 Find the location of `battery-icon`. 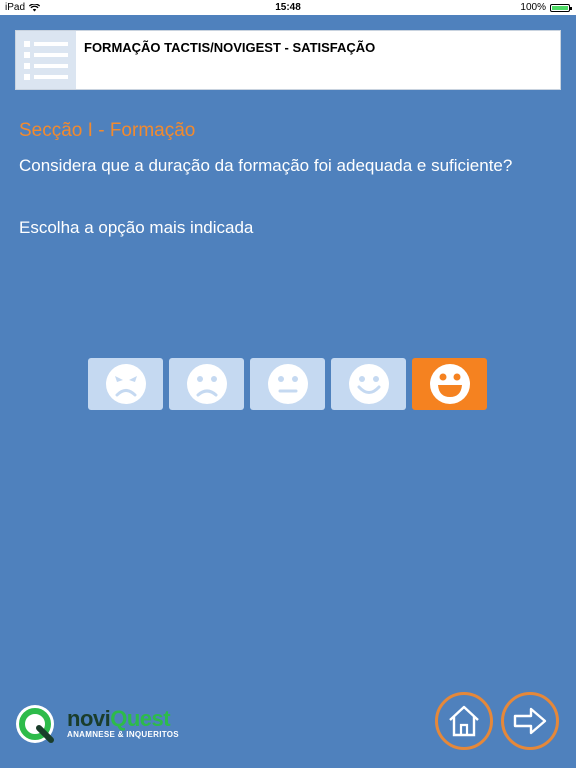

battery-icon is located at coordinates (561, 7).